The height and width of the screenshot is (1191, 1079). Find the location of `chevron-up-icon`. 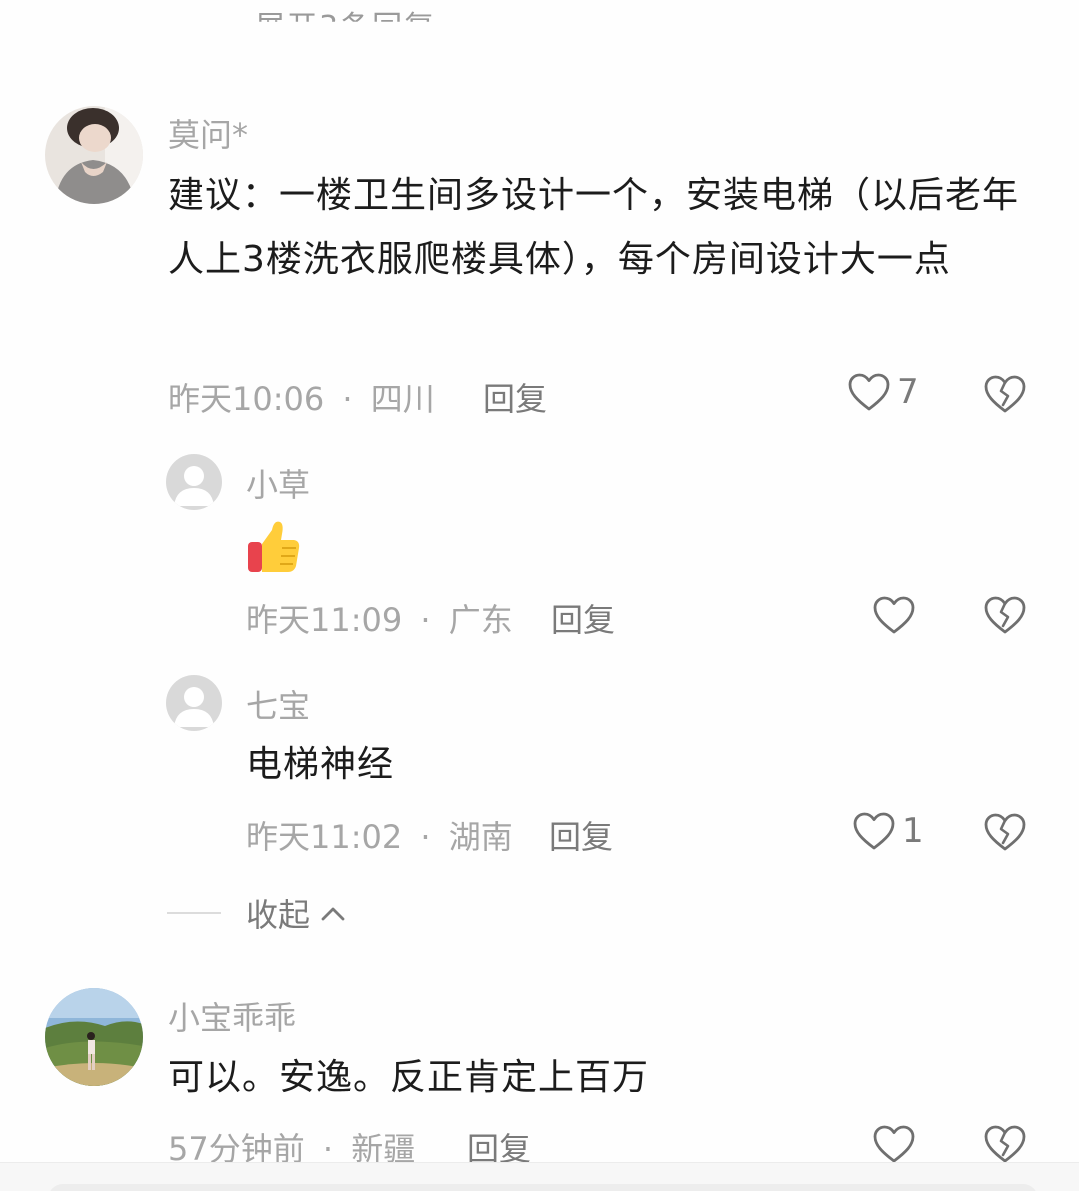

chevron-up-icon is located at coordinates (333, 914).